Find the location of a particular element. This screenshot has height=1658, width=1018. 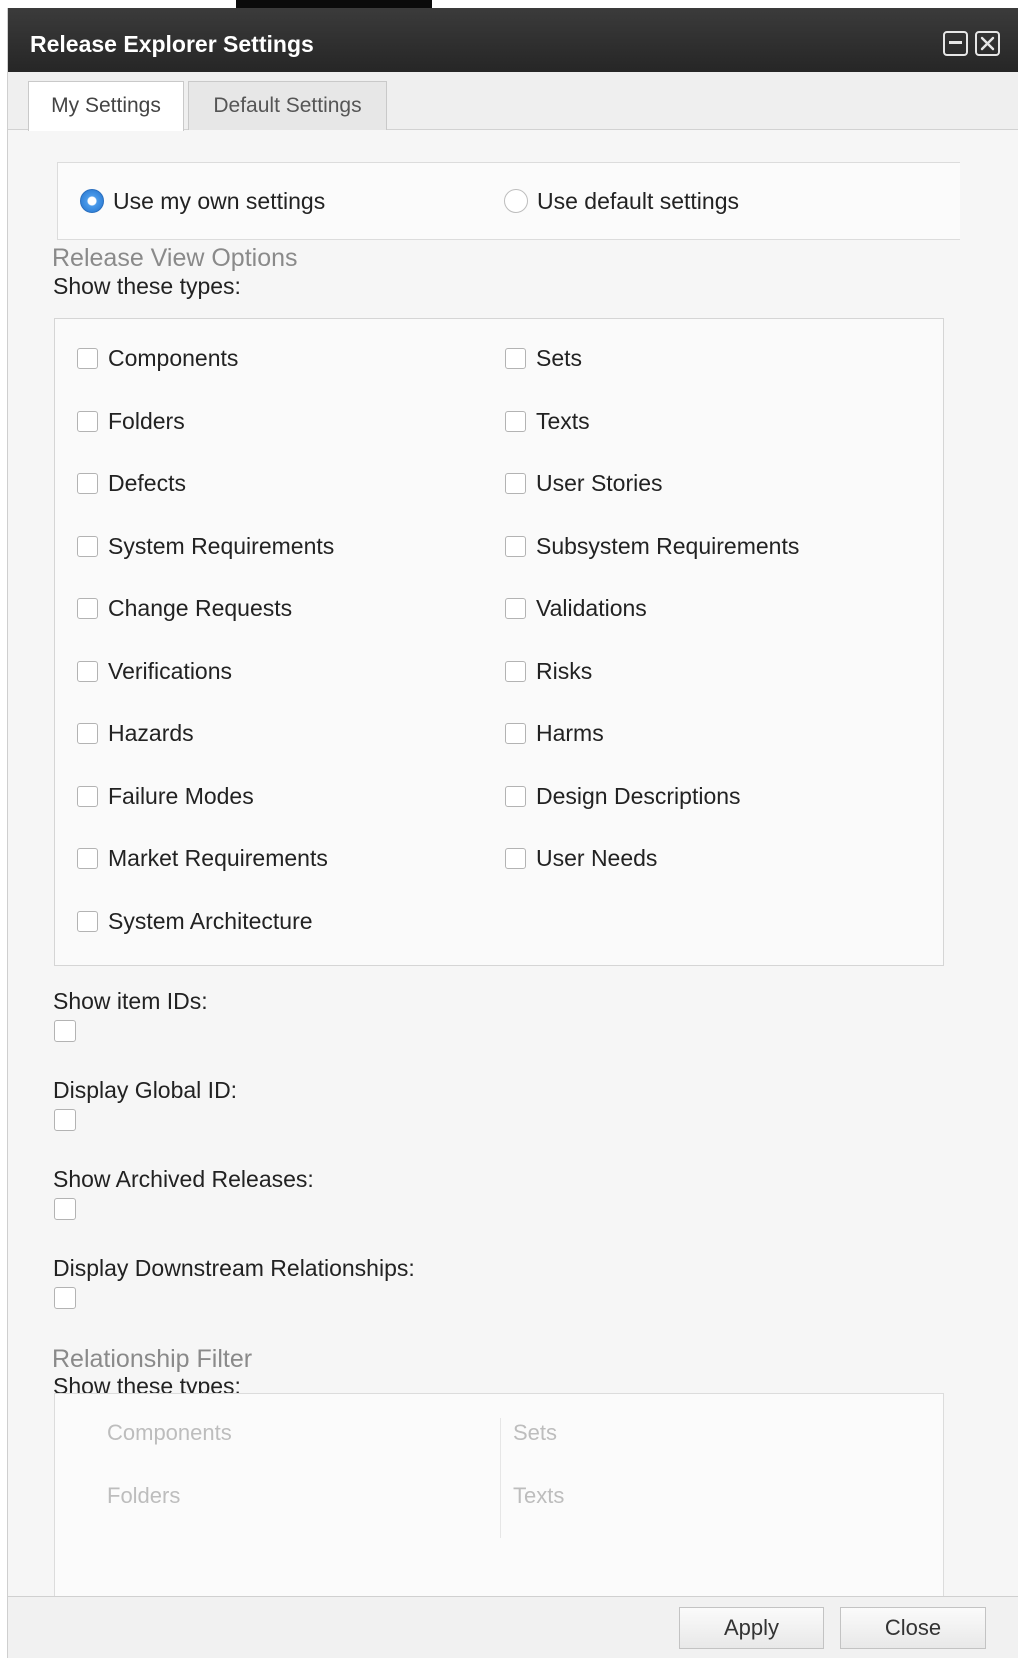

show-archived-releases-label: Show Archived Releases: is located at coordinates (183, 1179).